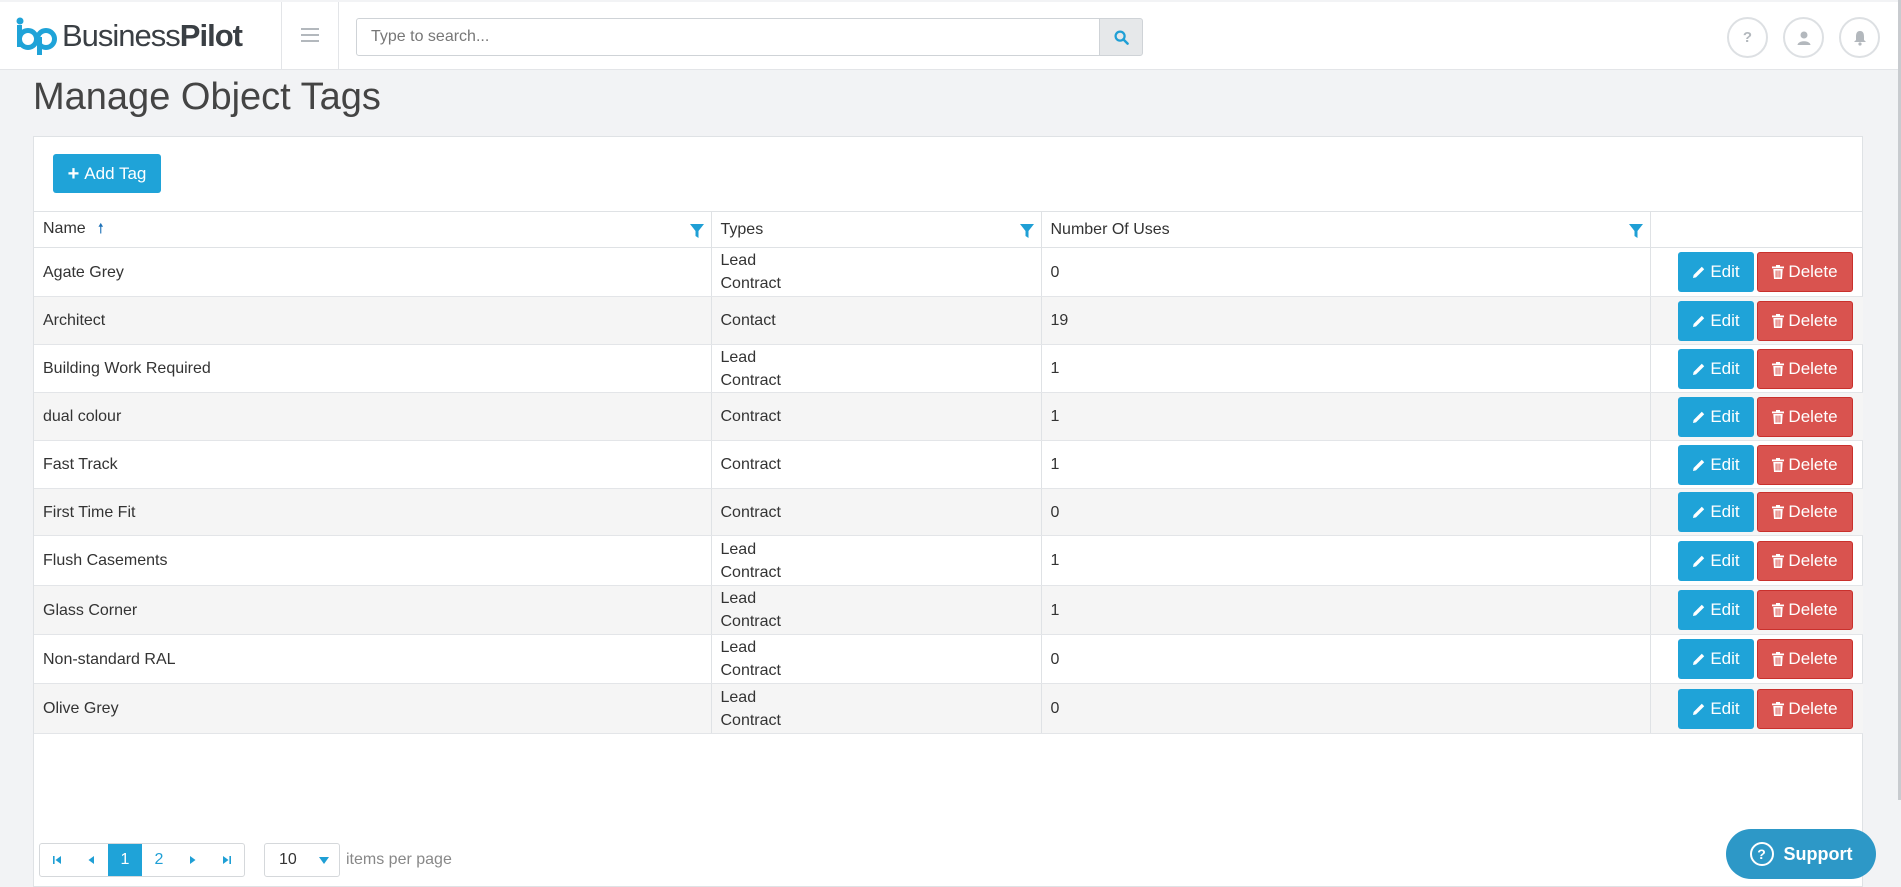 The image size is (1901, 887). Describe the element at coordinates (875, 229) in the screenshot. I see `column-header-types: Types` at that location.